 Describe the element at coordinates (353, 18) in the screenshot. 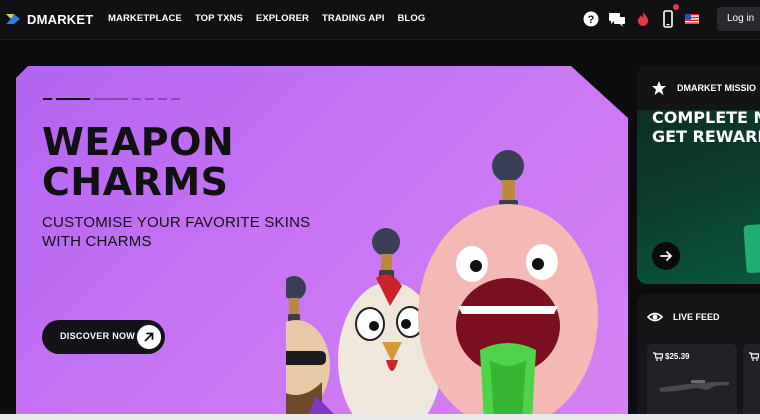

I see `nav-item-trading-api: TRADING API` at that location.